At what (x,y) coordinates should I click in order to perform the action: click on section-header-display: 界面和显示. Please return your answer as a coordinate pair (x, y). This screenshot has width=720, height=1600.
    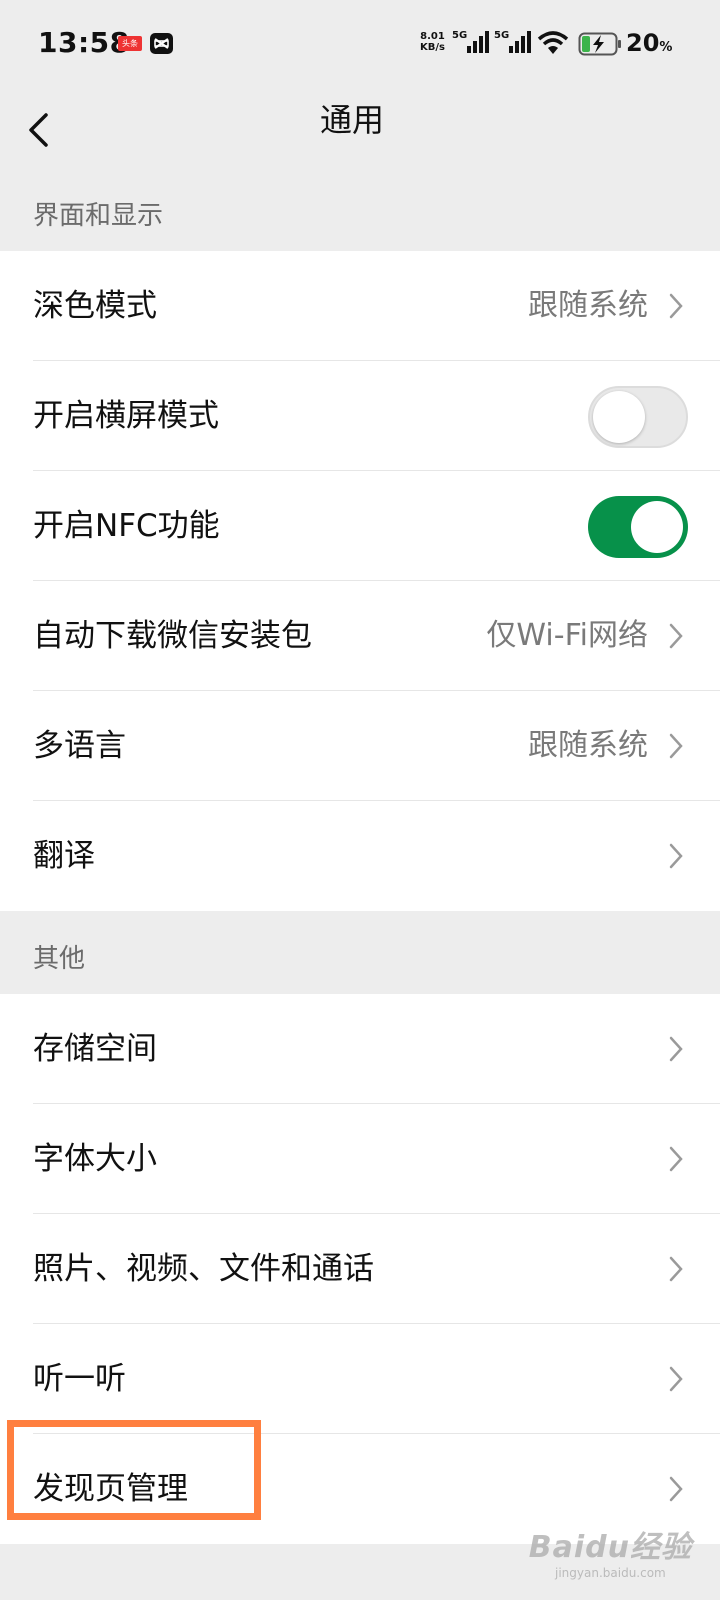
    Looking at the image, I should click on (98, 216).